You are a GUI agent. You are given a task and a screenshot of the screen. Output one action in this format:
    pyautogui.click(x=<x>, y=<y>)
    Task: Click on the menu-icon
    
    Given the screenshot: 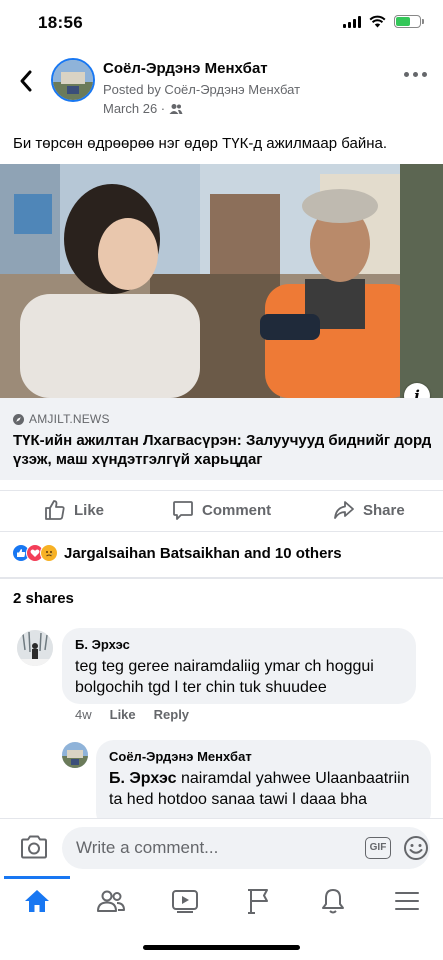 What is the action you would take?
    pyautogui.click(x=407, y=901)
    